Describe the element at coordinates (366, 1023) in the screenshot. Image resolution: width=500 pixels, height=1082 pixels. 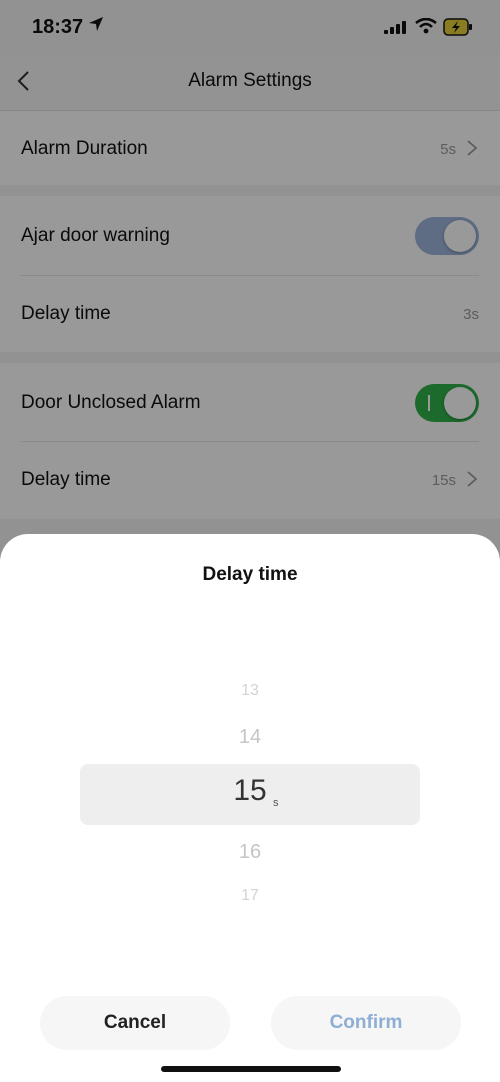
I see `confirm-button: Confirm` at that location.